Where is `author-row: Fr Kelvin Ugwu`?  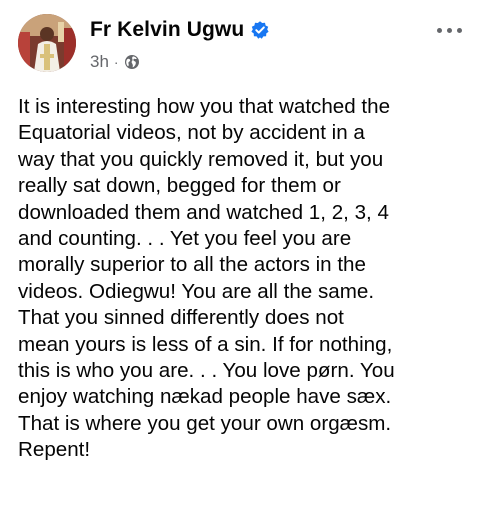
author-row: Fr Kelvin Ugwu is located at coordinates (180, 30).